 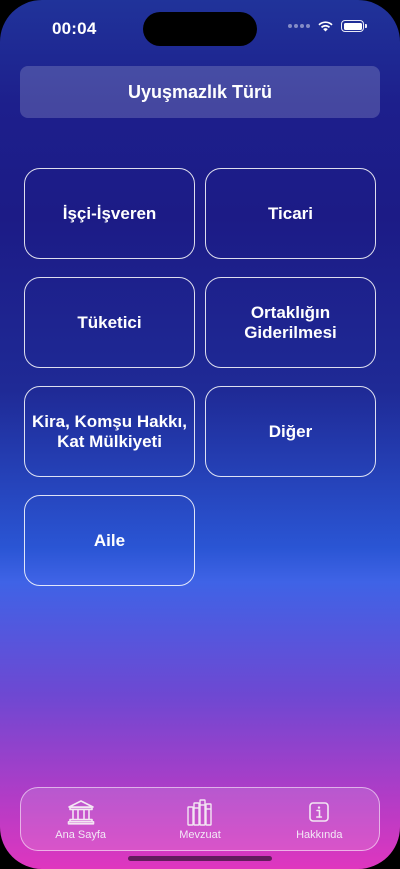 What do you see at coordinates (81, 812) in the screenshot?
I see `courthouse-icon` at bounding box center [81, 812].